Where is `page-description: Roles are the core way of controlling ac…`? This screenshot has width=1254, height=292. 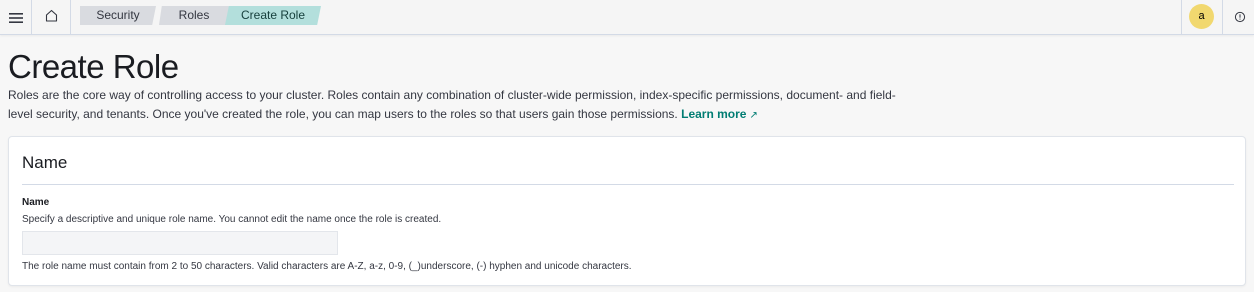 page-description: Roles are the core way of controlling ac… is located at coordinates (458, 105).